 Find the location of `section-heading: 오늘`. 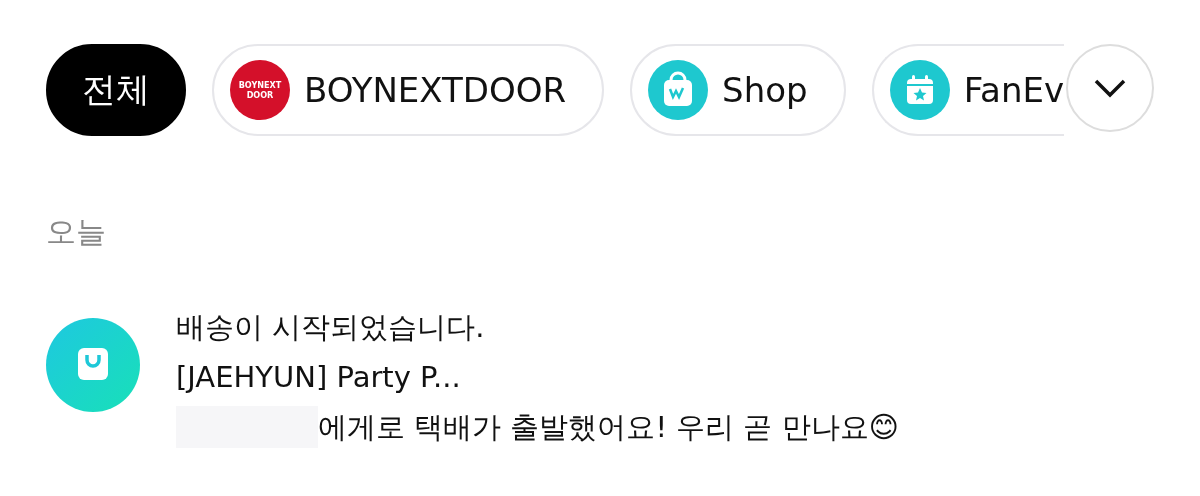

section-heading: 오늘 is located at coordinates (76, 232).